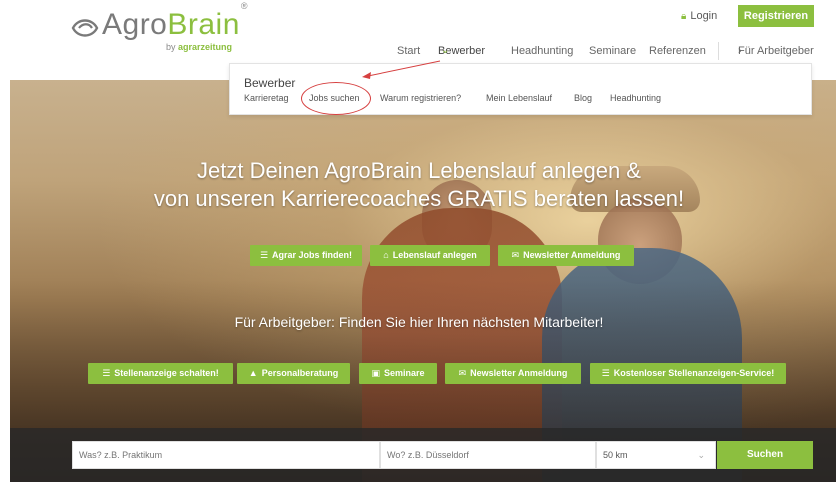  Describe the element at coordinates (583, 98) in the screenshot. I see `dropdown-link-blog: Blog` at that location.